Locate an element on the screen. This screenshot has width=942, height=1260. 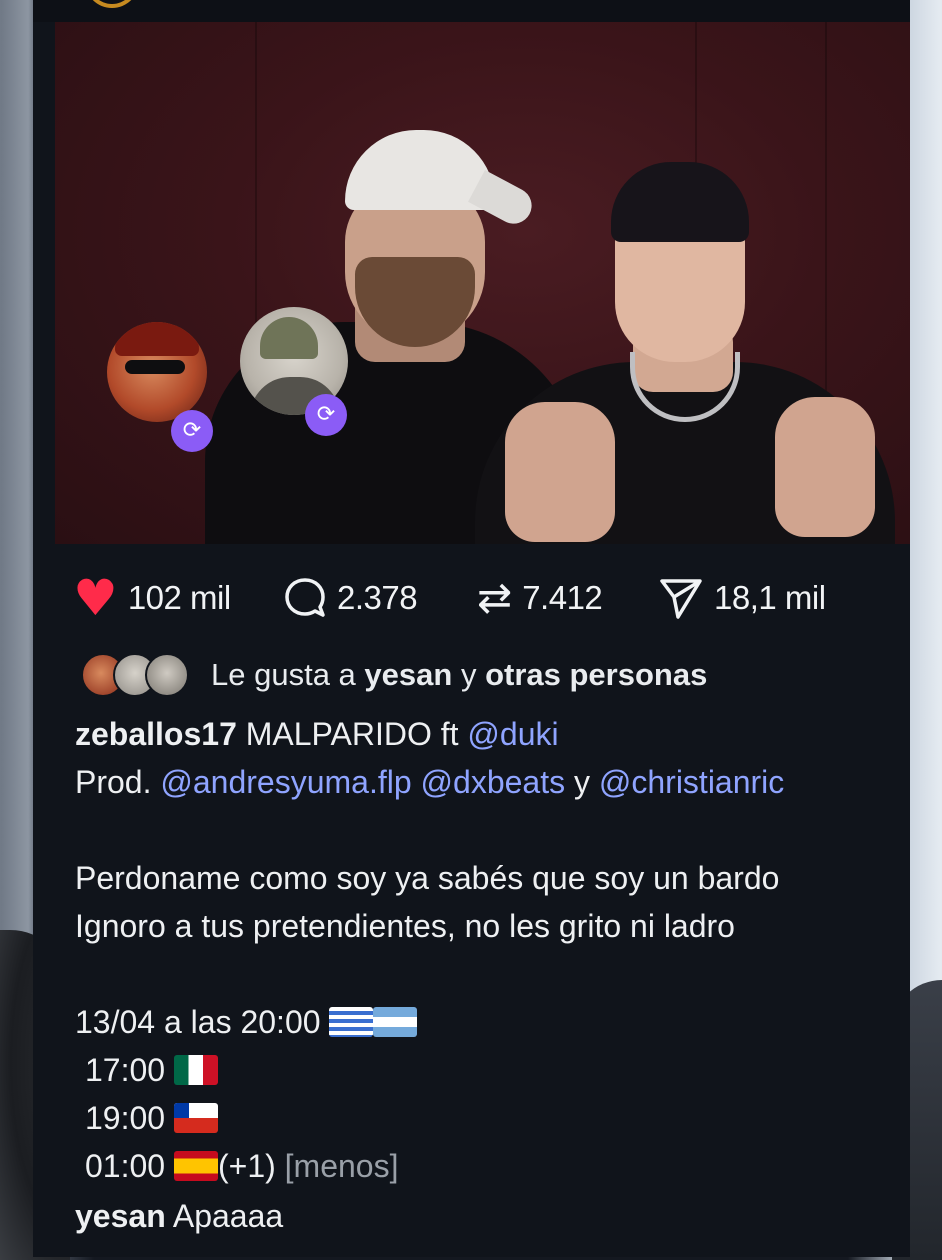
comment-icon is located at coordinates (305, 597).